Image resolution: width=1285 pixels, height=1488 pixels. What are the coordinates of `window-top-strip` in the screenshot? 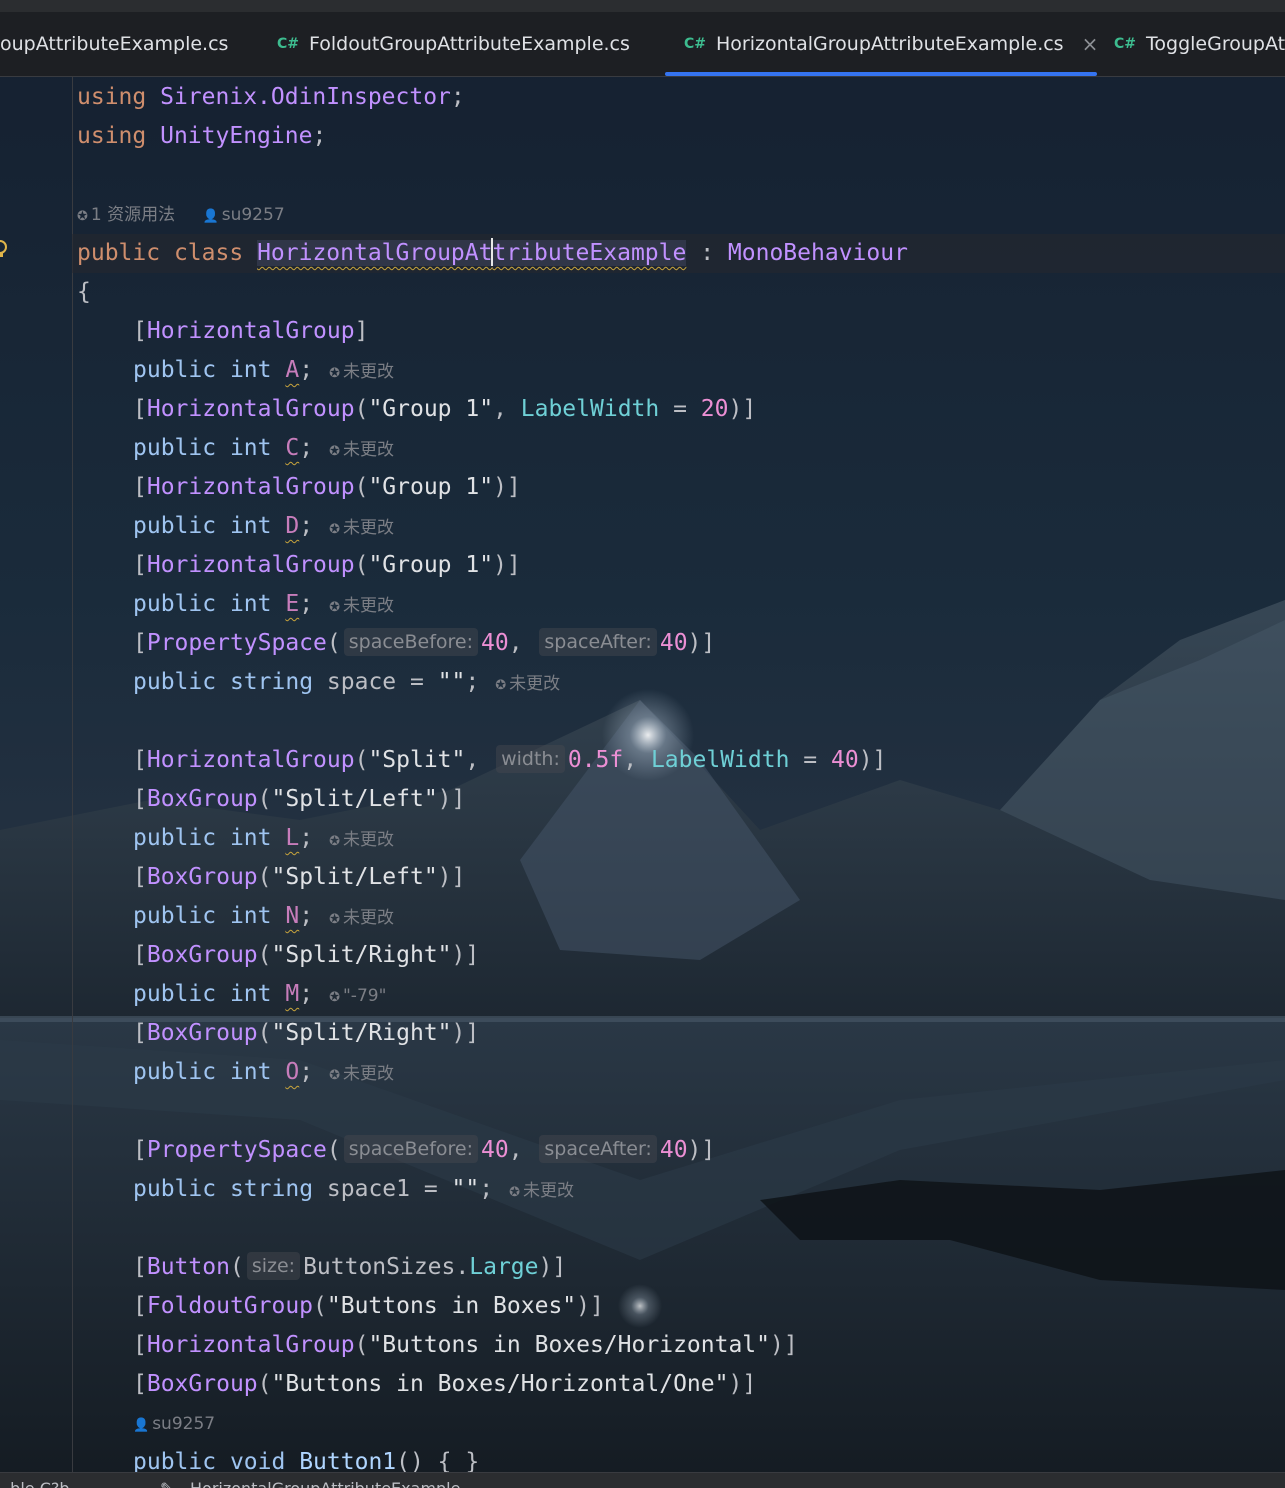 It's located at (642, 6).